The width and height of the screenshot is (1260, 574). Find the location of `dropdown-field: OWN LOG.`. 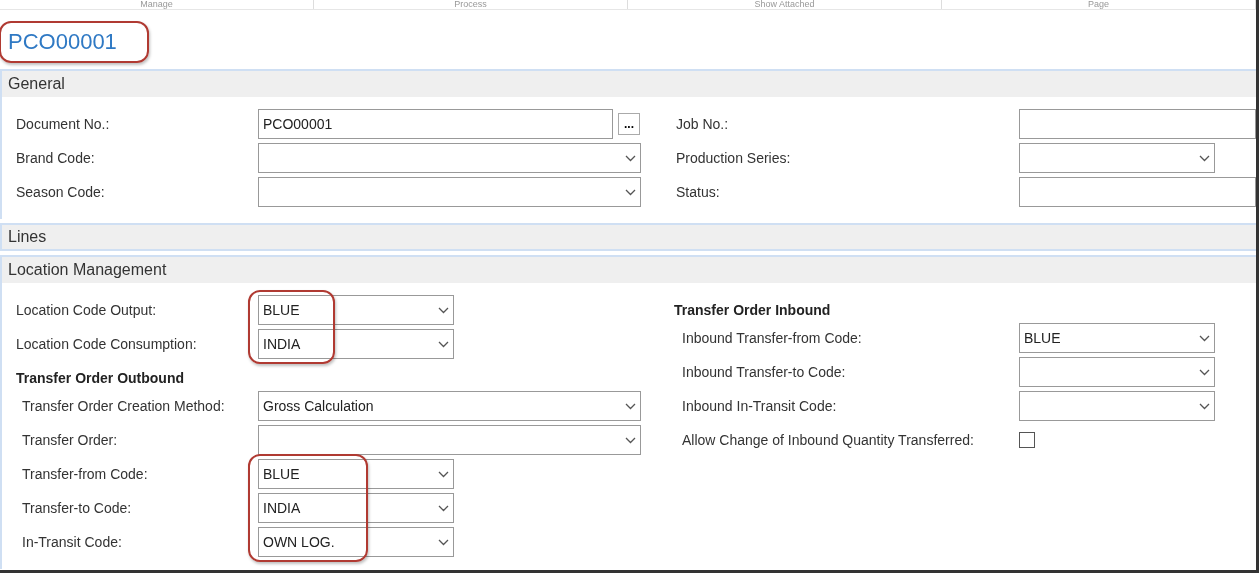

dropdown-field: OWN LOG. is located at coordinates (356, 542).